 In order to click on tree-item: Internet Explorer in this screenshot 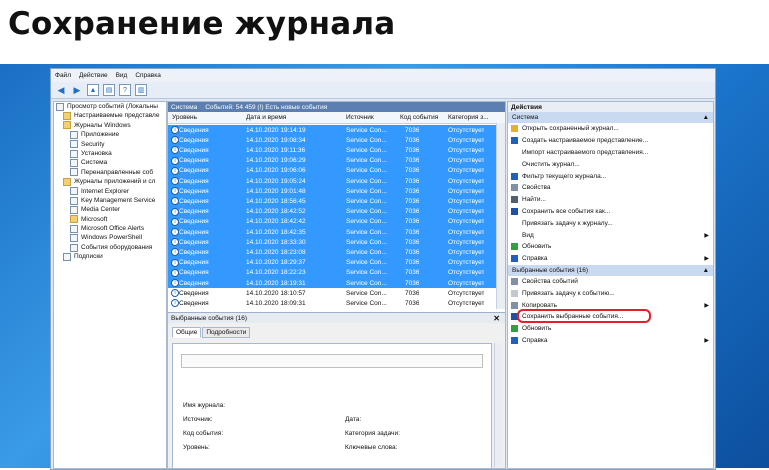, I will do `click(110, 191)`.